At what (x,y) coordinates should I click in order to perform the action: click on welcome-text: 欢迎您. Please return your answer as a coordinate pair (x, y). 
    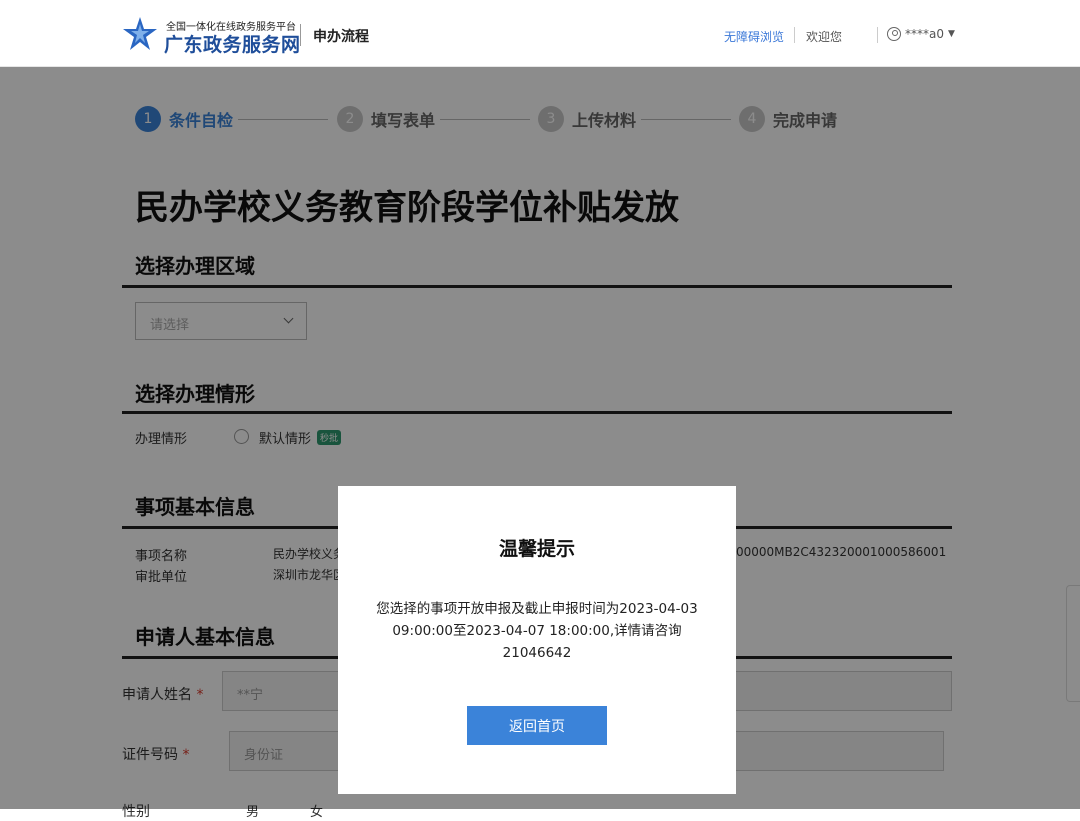
    Looking at the image, I should click on (824, 37).